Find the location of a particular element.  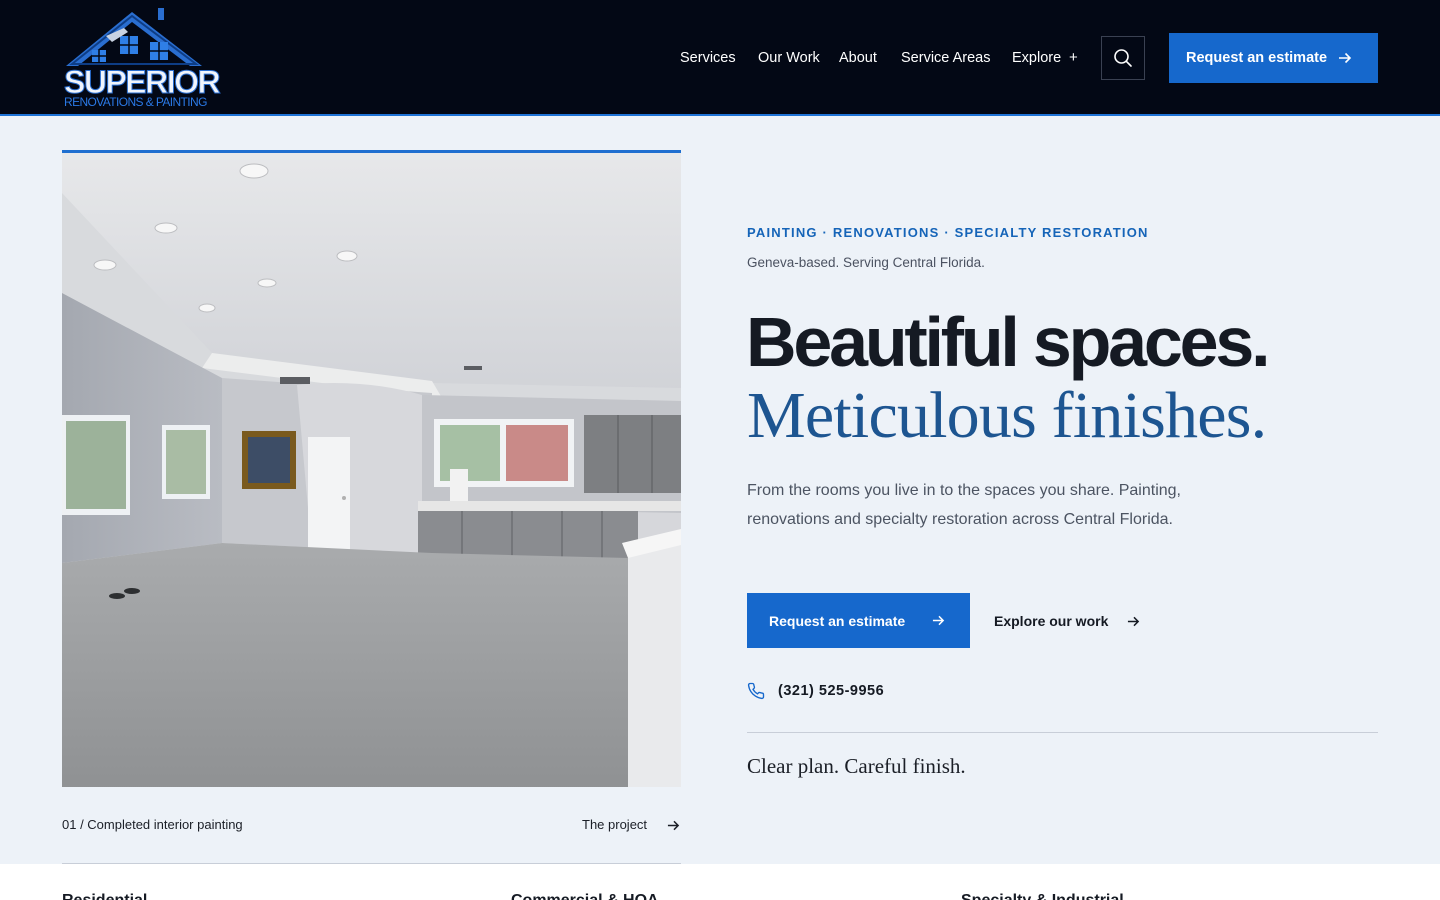

request-estimate-button: Request an estimate is located at coordinates (858, 620).